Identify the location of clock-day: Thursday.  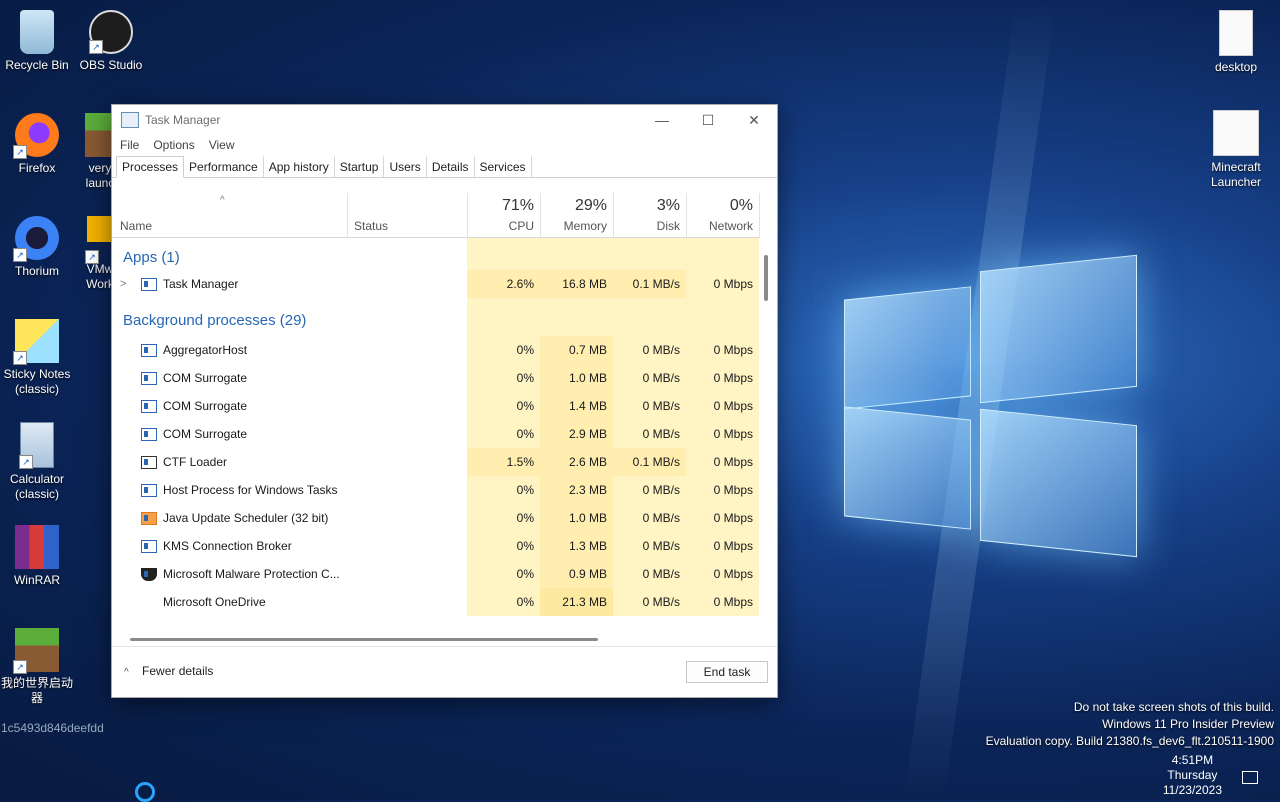
(1192, 775).